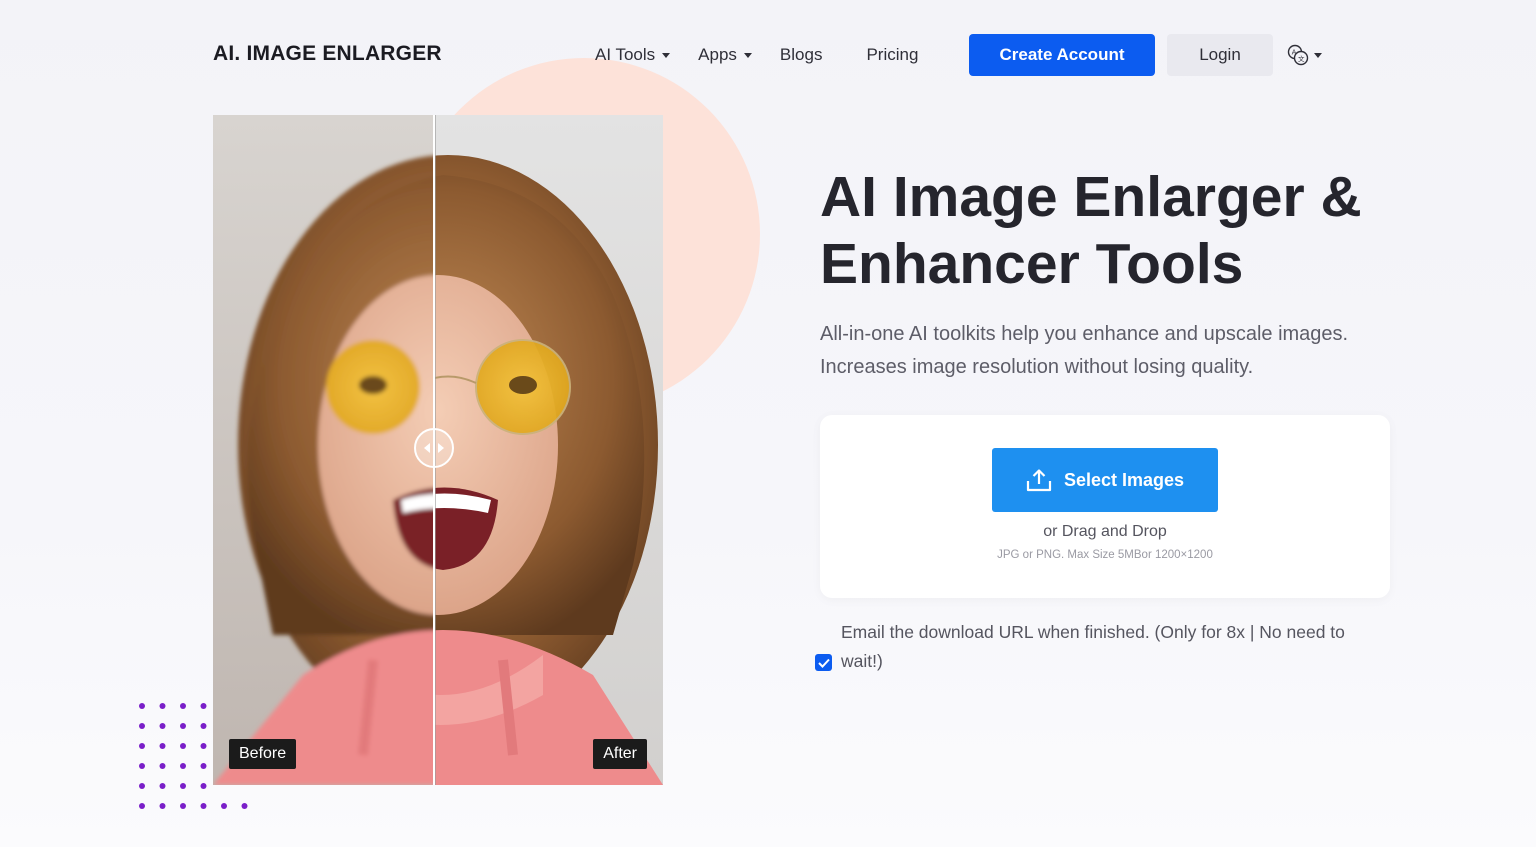 Image resolution: width=1536 pixels, height=847 pixels. Describe the element at coordinates (1294, 53) in the screenshot. I see `svg-text: A` at that location.